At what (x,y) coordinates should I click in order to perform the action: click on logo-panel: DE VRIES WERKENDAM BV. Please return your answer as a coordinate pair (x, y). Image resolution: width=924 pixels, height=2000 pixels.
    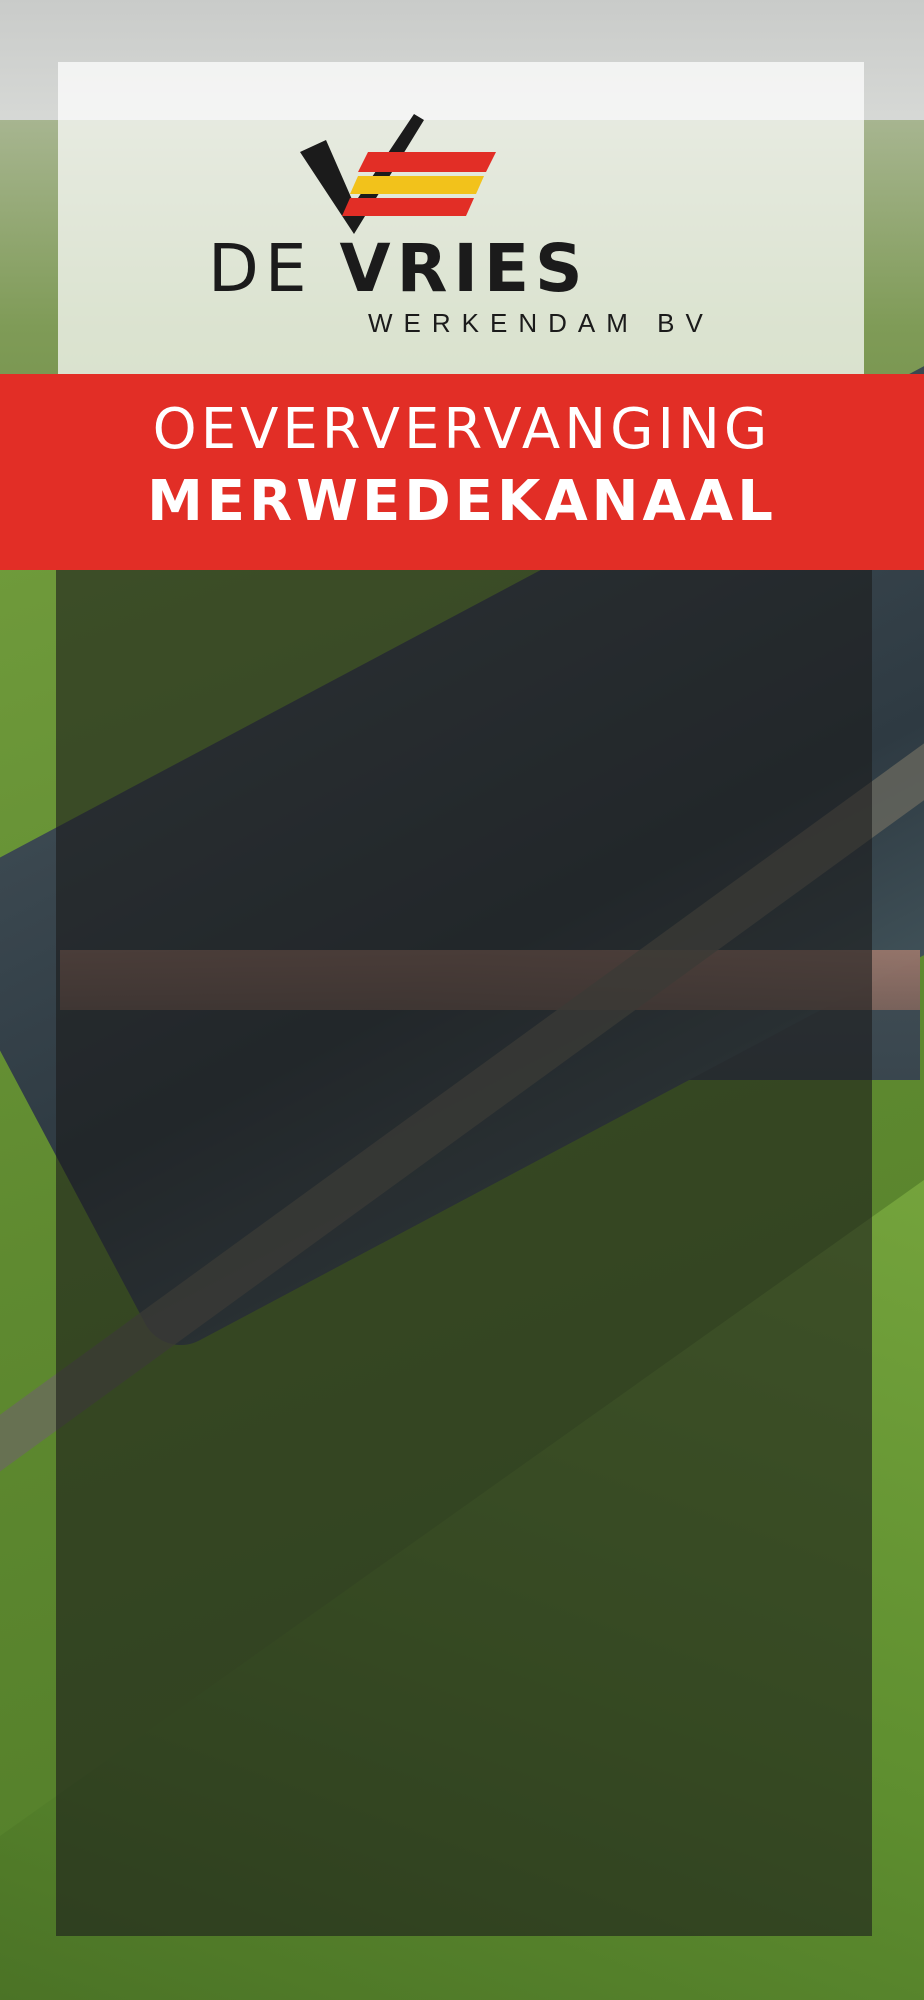
    Looking at the image, I should click on (461, 218).